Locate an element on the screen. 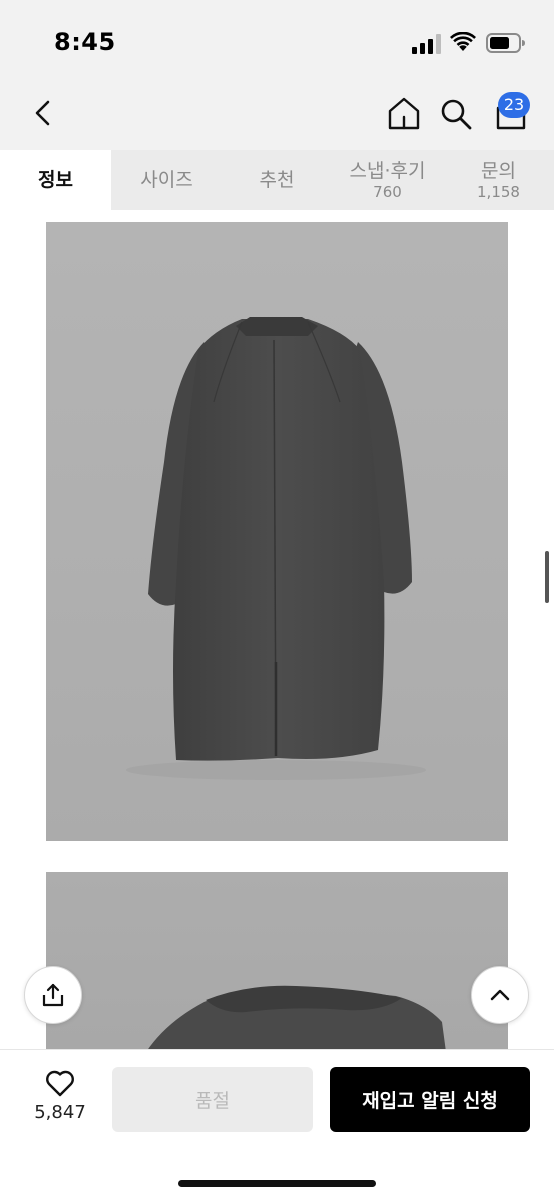 The width and height of the screenshot is (554, 1200). share-button is located at coordinates (53, 995).